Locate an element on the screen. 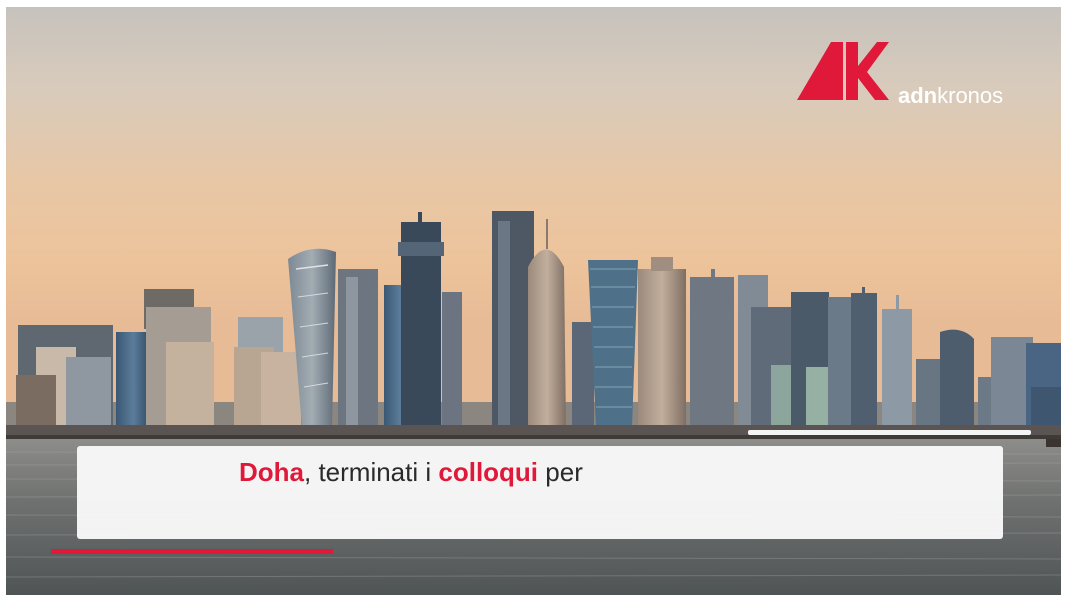 This screenshot has width=1066, height=600. brand-wordmark: adnkronos is located at coordinates (950, 96).